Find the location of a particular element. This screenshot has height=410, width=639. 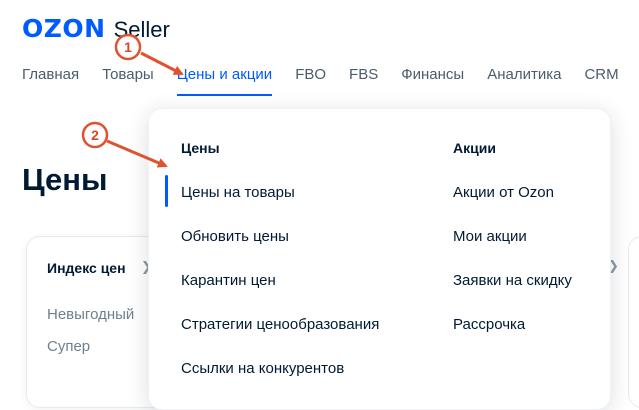

annotation-badge-1-label: 1 is located at coordinates (128, 47).